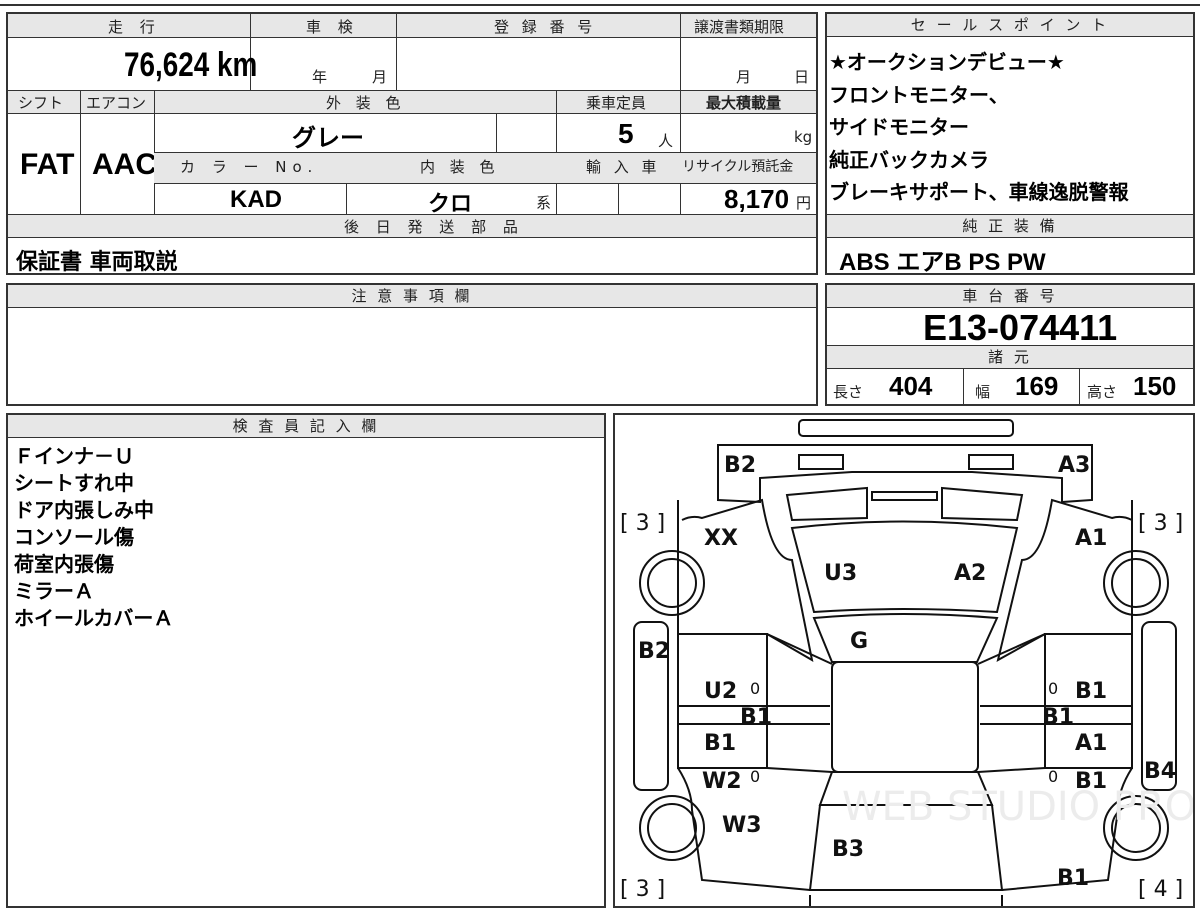 This screenshot has height=908, width=1200. Describe the element at coordinates (332, 27) in the screenshot. I see `inspection-label: 車 検` at that location.